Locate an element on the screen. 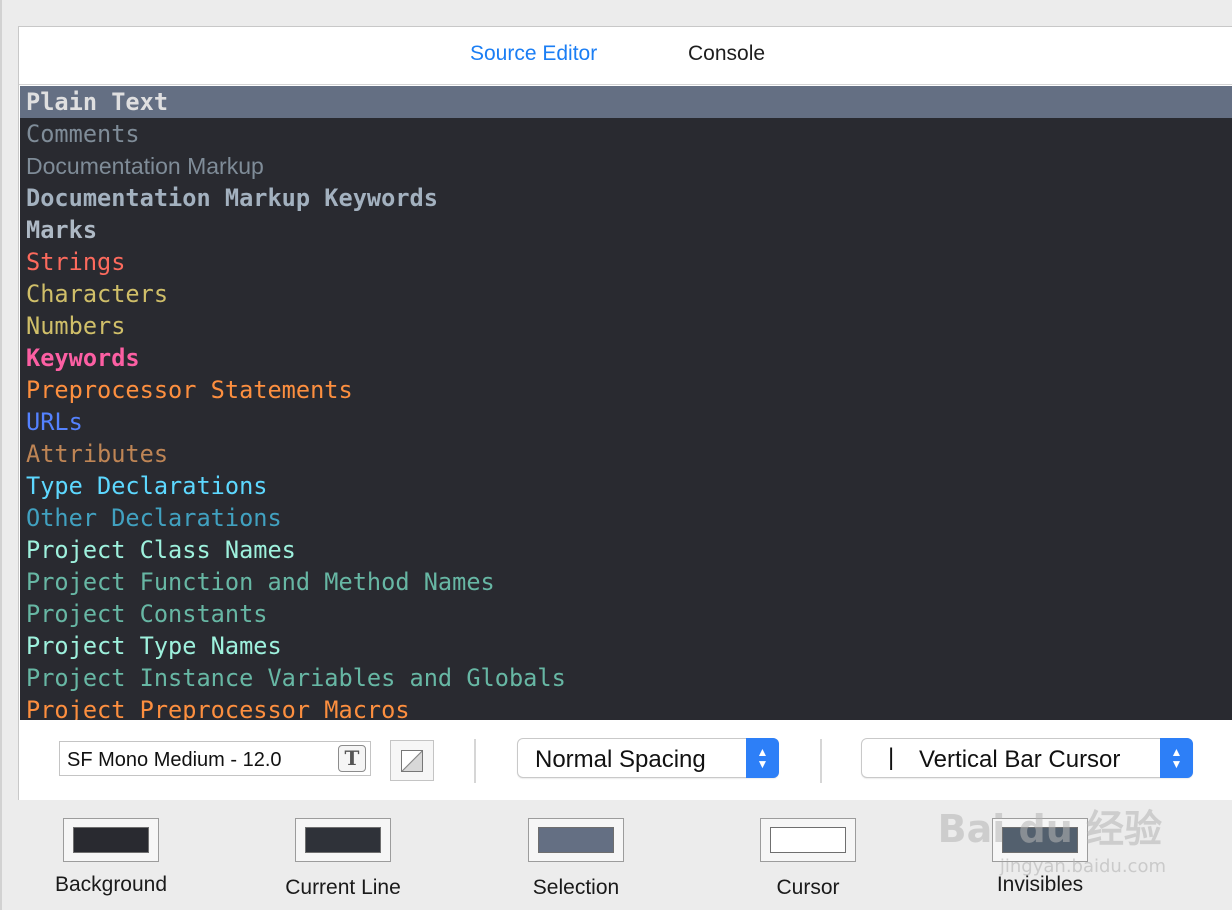  syntax-item: Project Constants is located at coordinates (626, 614).